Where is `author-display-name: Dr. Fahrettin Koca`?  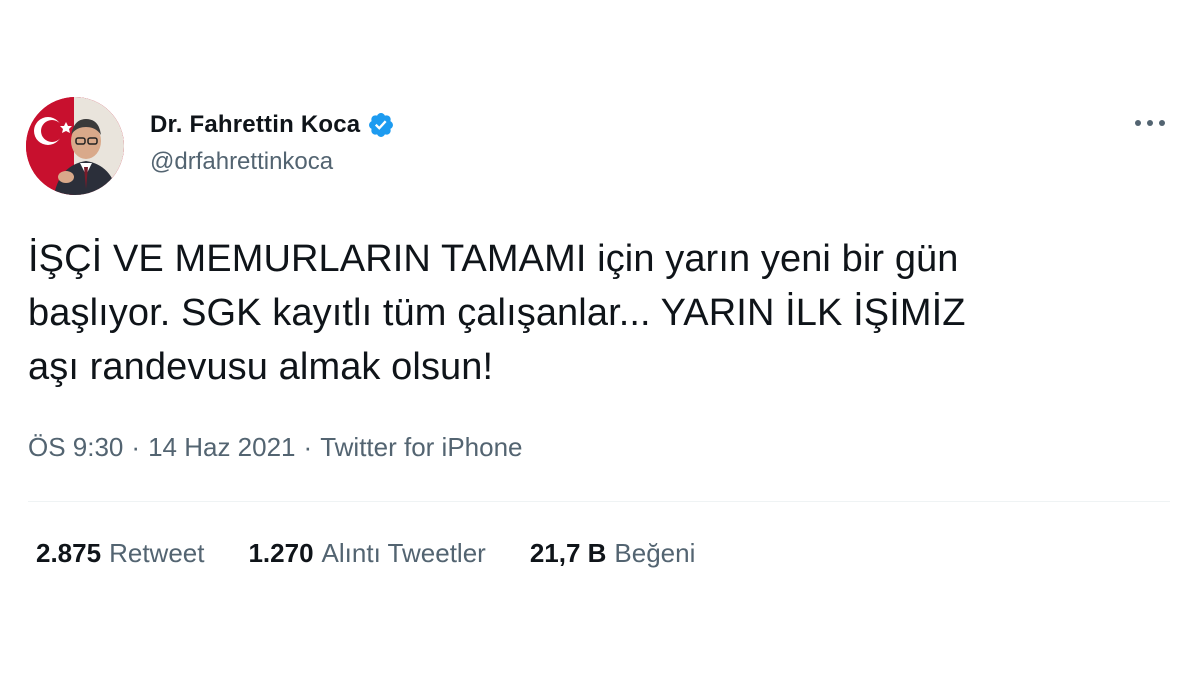 author-display-name: Dr. Fahrettin Koca is located at coordinates (255, 125).